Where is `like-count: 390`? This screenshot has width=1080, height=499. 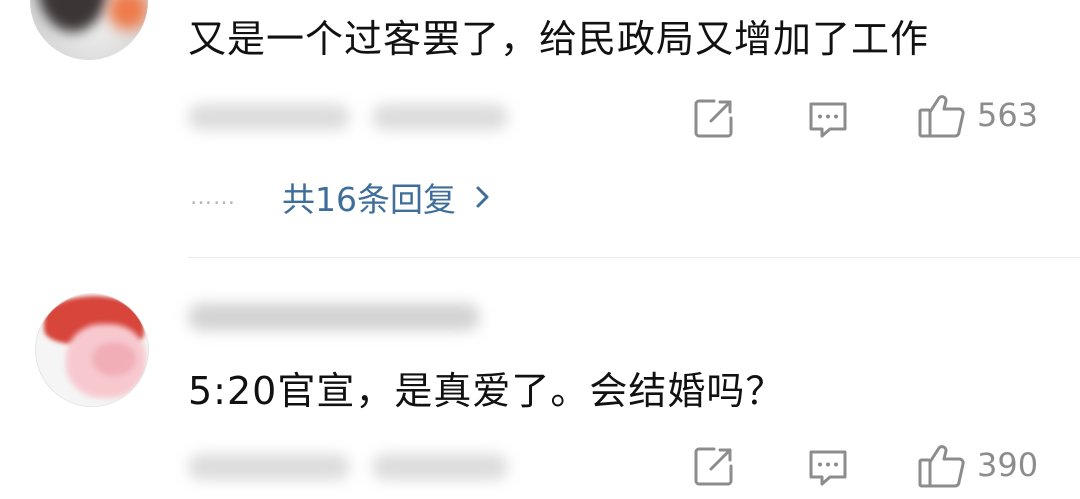
like-count: 390 is located at coordinates (1008, 465).